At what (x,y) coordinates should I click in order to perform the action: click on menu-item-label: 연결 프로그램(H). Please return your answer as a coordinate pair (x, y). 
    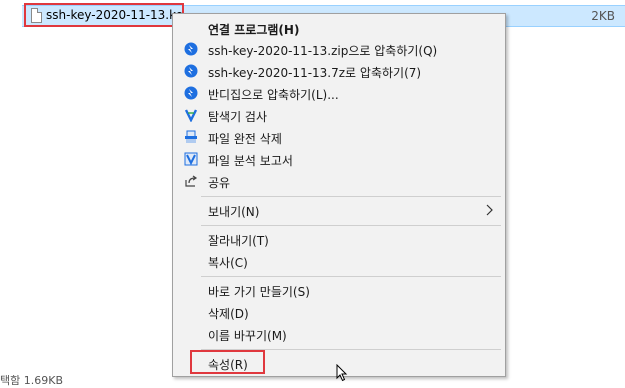
    Looking at the image, I should click on (254, 30).